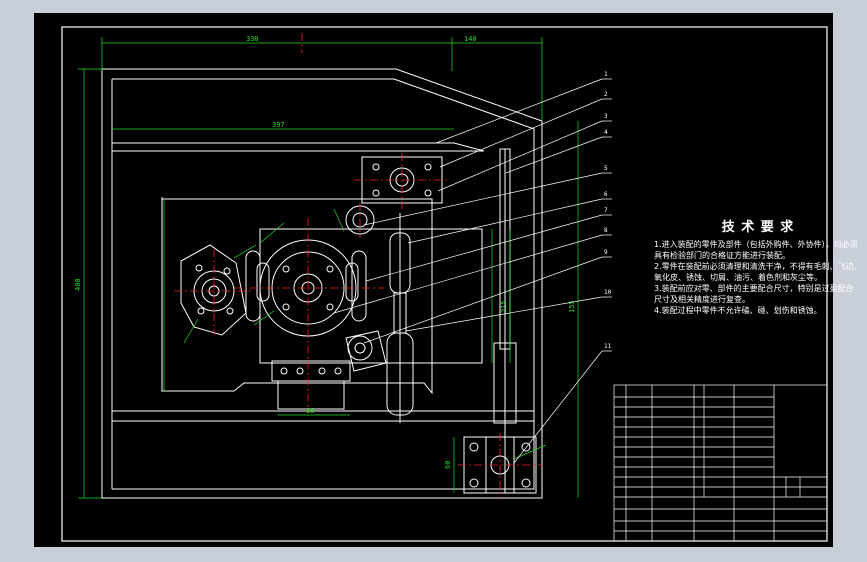  I want to click on balloon-8: 8, so click(606, 230).